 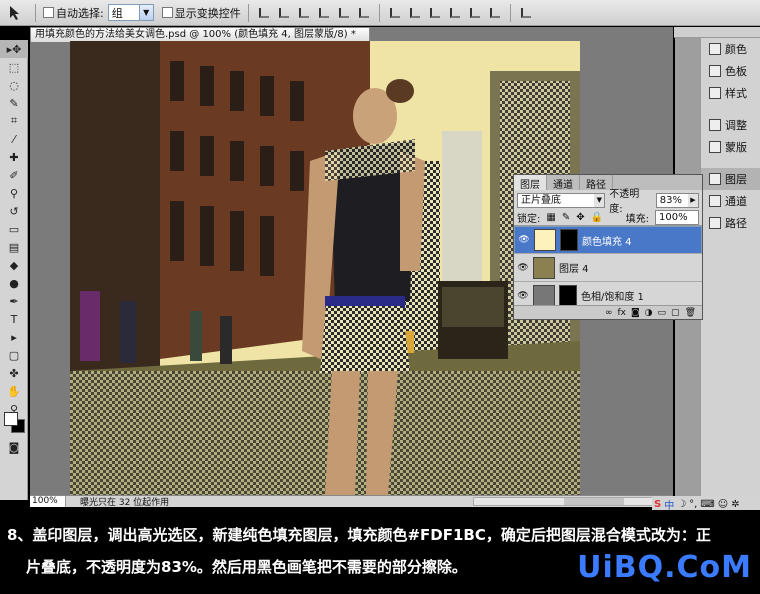 I want to click on show-transform-checkbox: 显示变换控件, so click(x=201, y=13).